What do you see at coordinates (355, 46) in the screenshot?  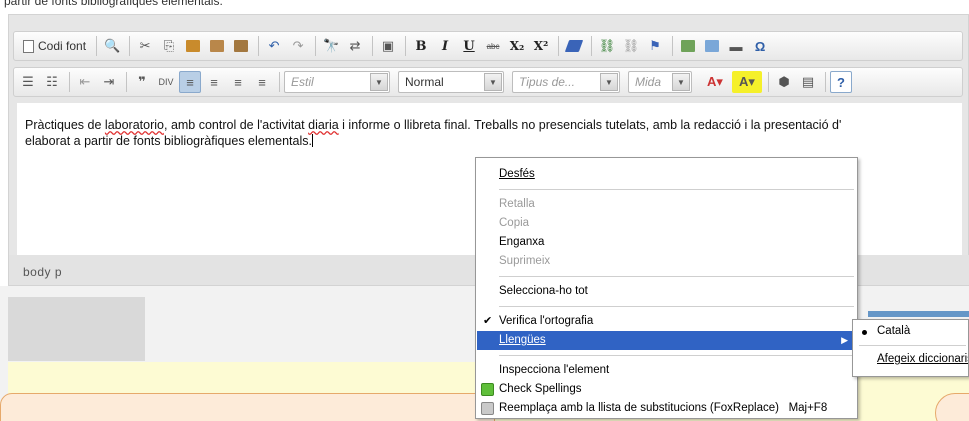 I see `replace-icon: ⇄` at bounding box center [355, 46].